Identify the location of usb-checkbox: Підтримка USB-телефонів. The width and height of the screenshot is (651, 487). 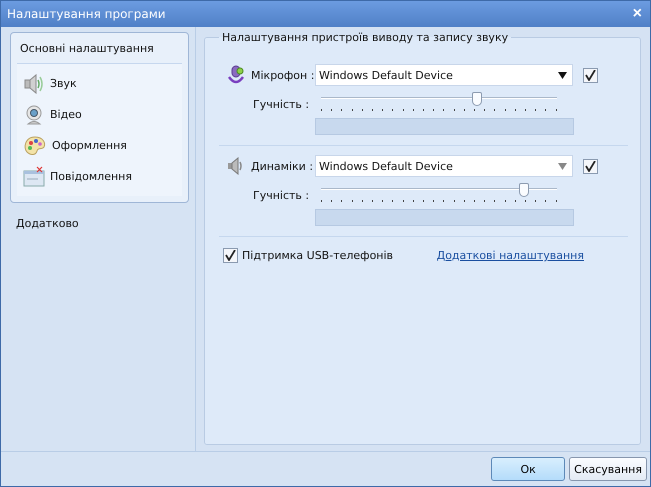
(308, 255).